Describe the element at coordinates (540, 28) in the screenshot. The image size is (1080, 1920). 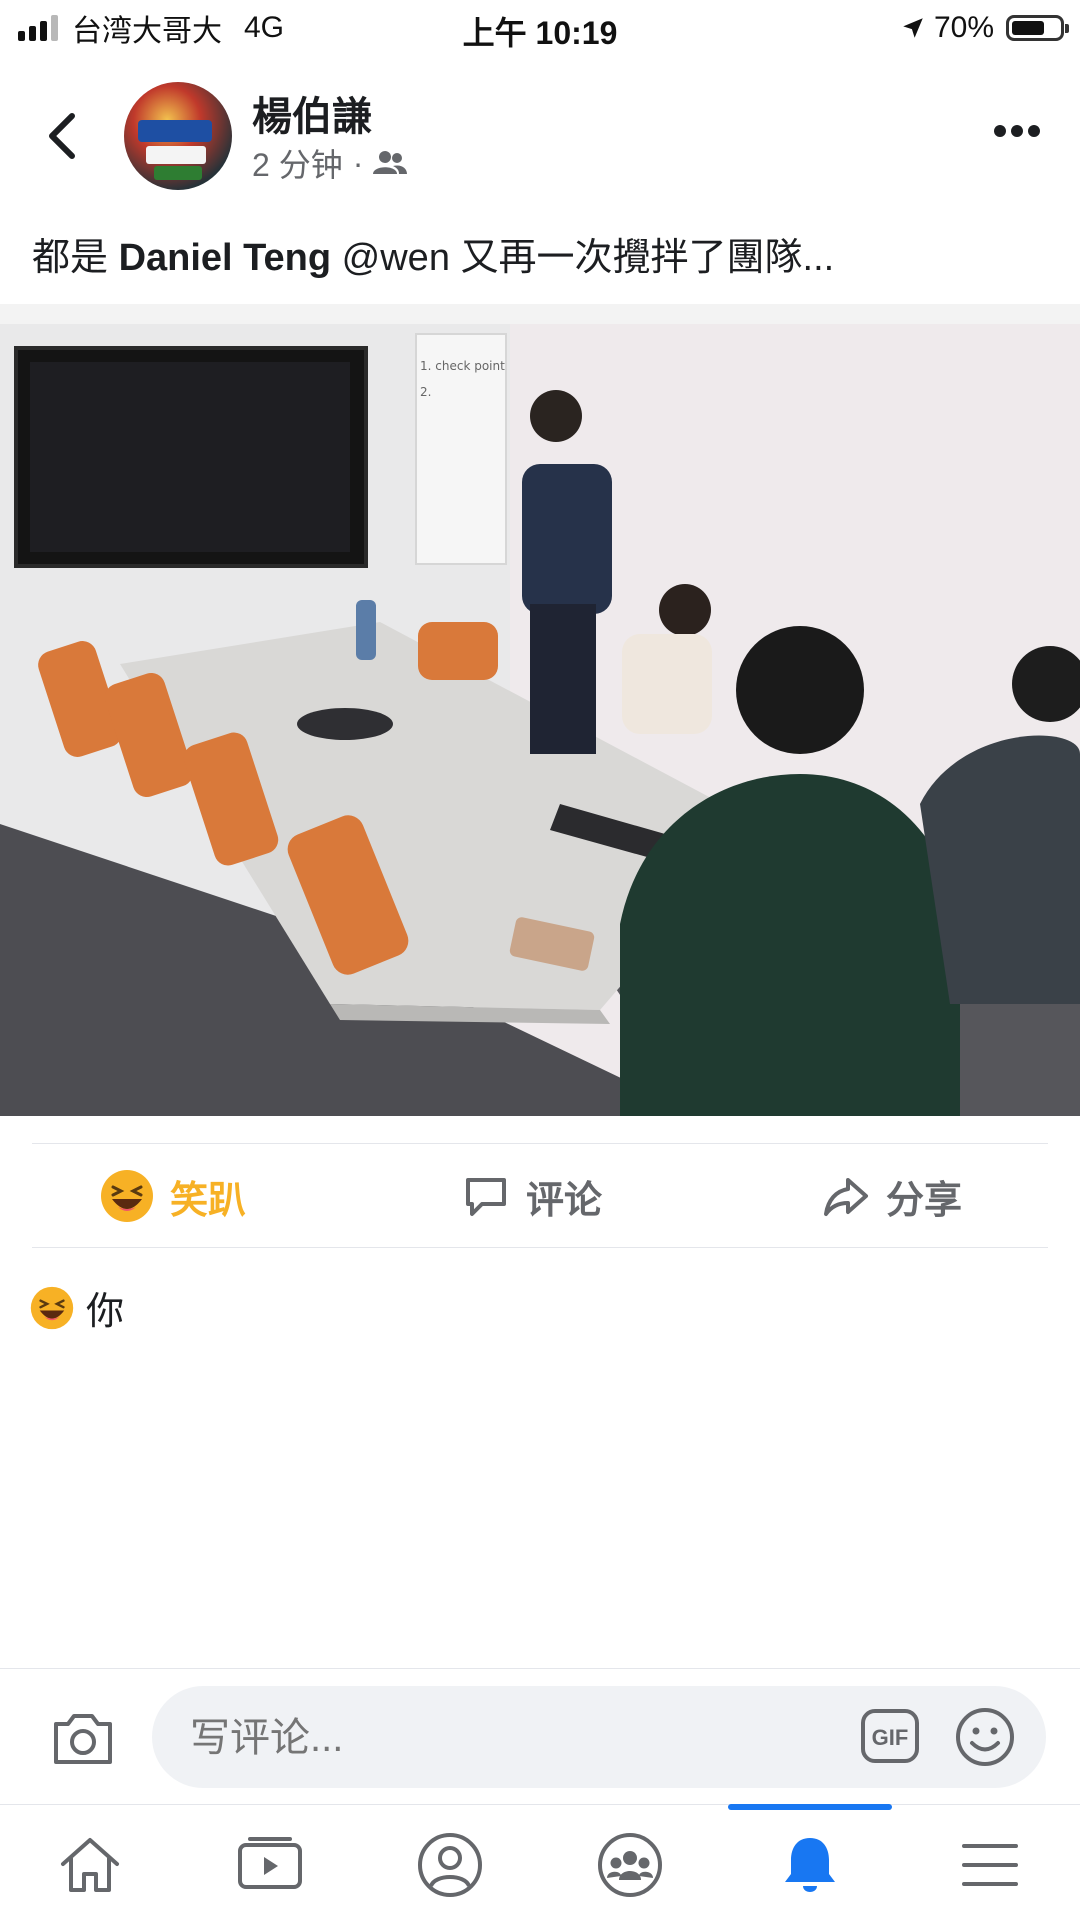
I see `status-bar: 台湾大哥大 4G 上午 10:19 70%` at that location.